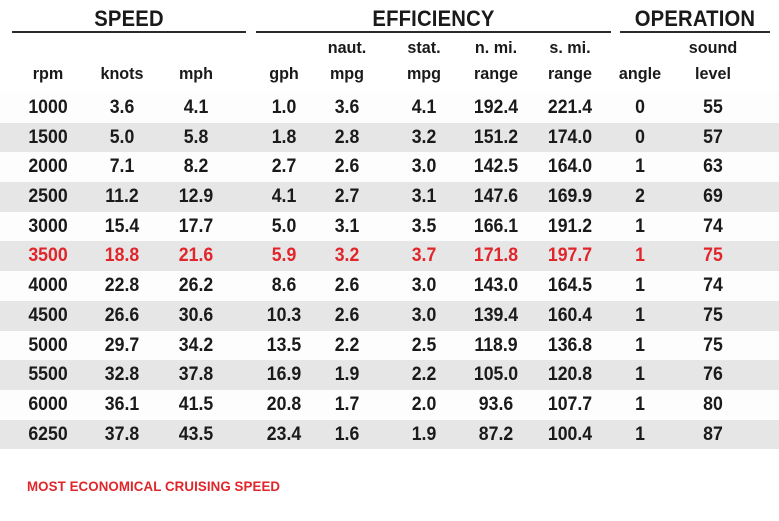 This screenshot has height=521, width=779. What do you see at coordinates (196, 107) in the screenshot?
I see `cell-mph: 4.1` at bounding box center [196, 107].